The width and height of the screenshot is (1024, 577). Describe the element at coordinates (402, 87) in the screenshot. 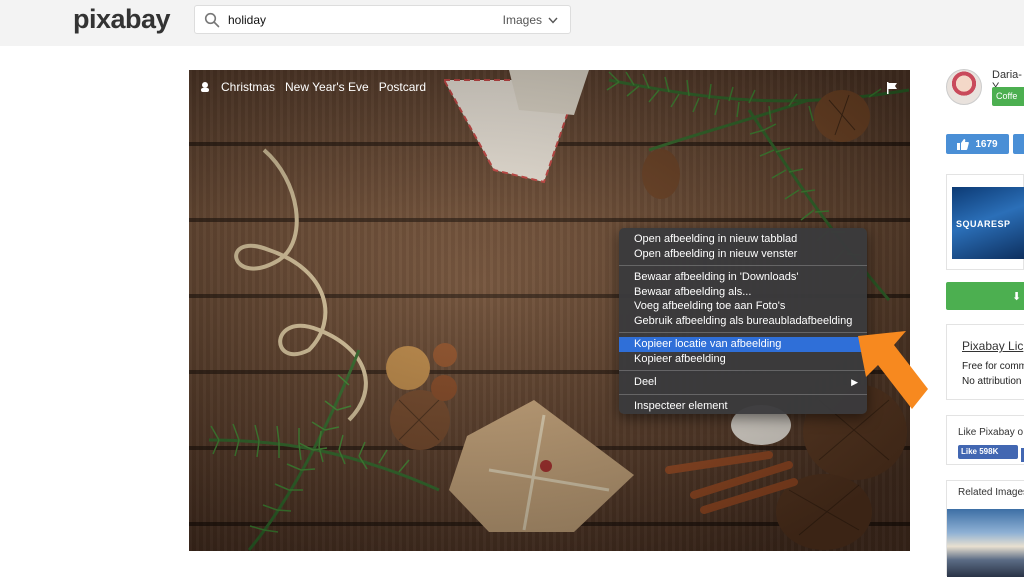

I see `tag-postcard: Postcard` at that location.